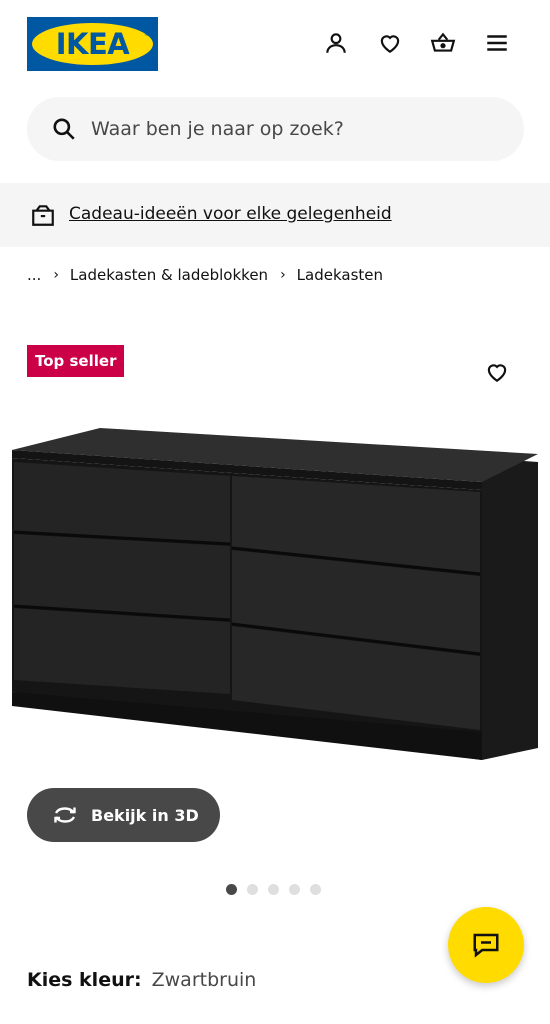 The width and height of the screenshot is (550, 1024). Describe the element at coordinates (230, 215) in the screenshot. I see `promo-link: Cadeau-ideeën voor elke gelegenheid` at that location.